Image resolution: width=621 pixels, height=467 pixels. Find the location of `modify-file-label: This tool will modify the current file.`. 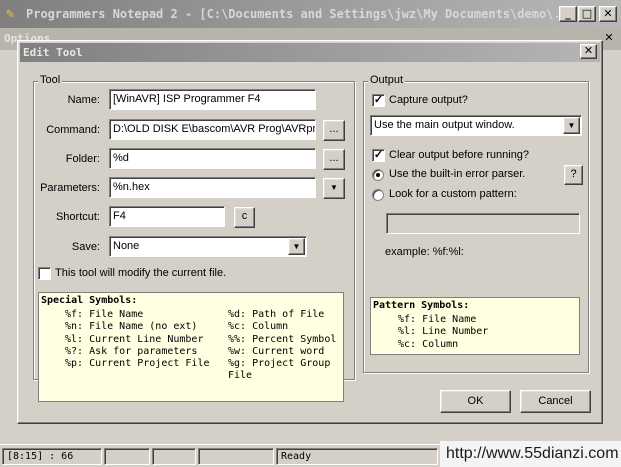

modify-file-label: This tool will modify the current file. is located at coordinates (141, 273).